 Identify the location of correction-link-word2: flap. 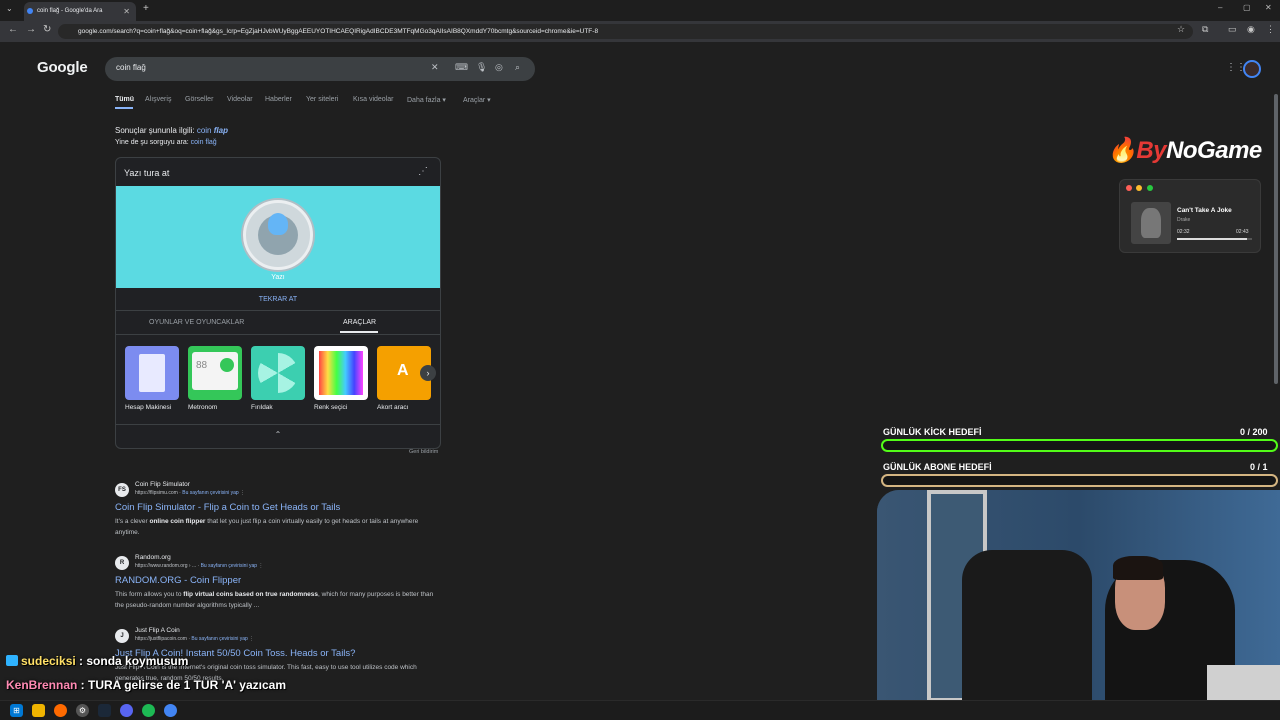
(221, 130).